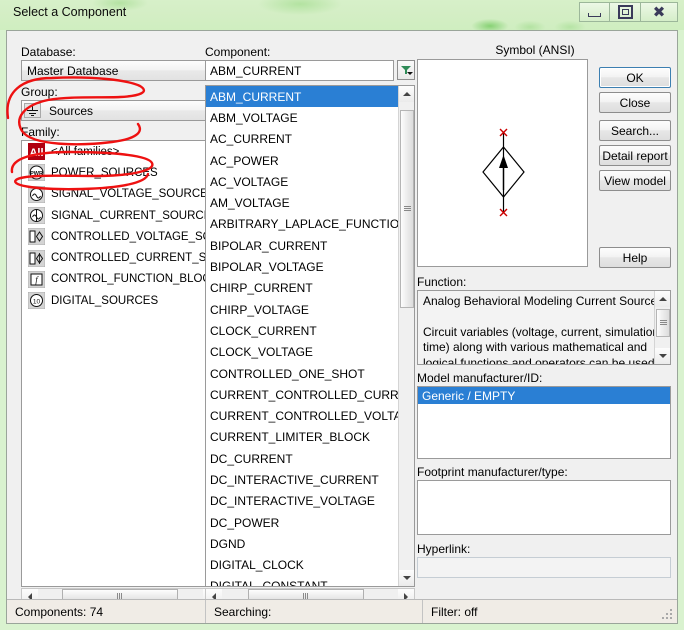  I want to click on component-item-label: ARBITRARY_LAPLACE_FUNCTION, so click(304, 224).